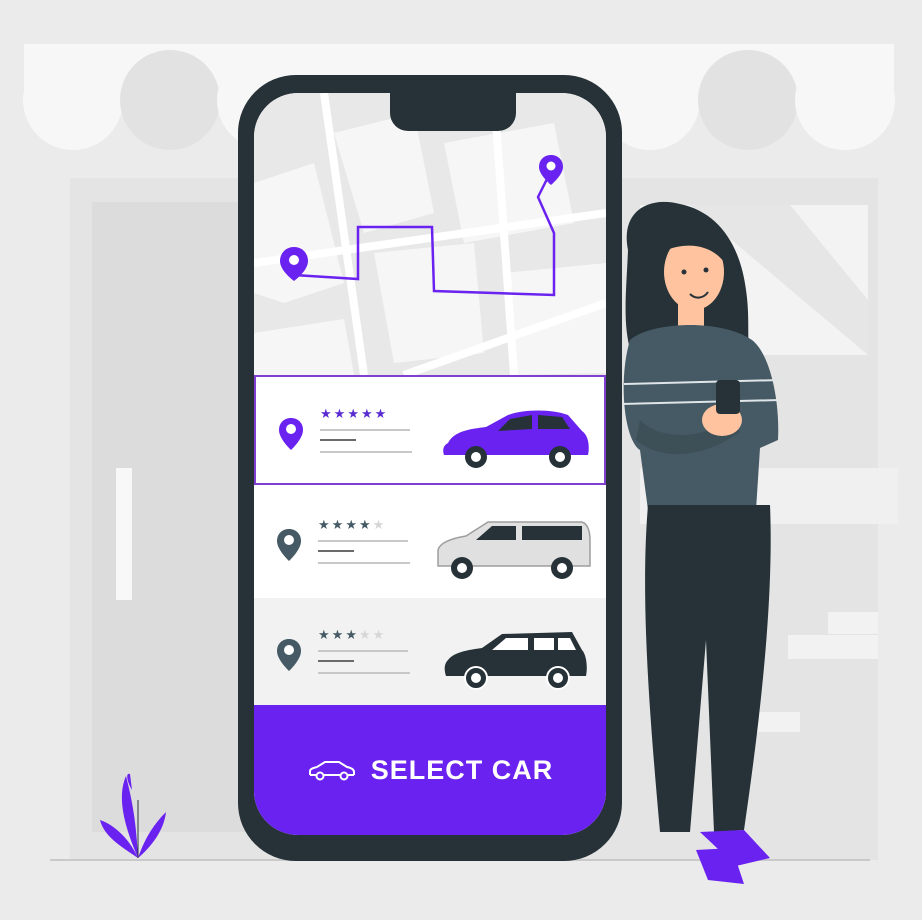 The height and width of the screenshot is (920, 922). What do you see at coordinates (514, 550) in the screenshot?
I see `van-car-icon` at bounding box center [514, 550].